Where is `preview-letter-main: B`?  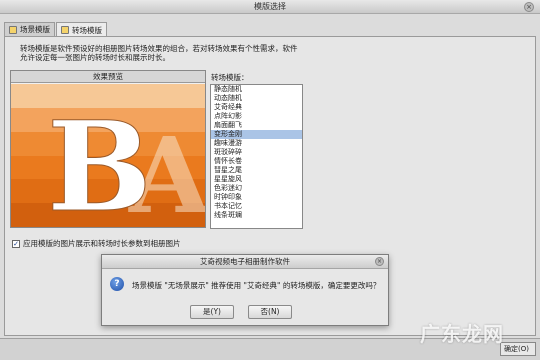
preview-letter-main: B is located at coordinates (99, 161).